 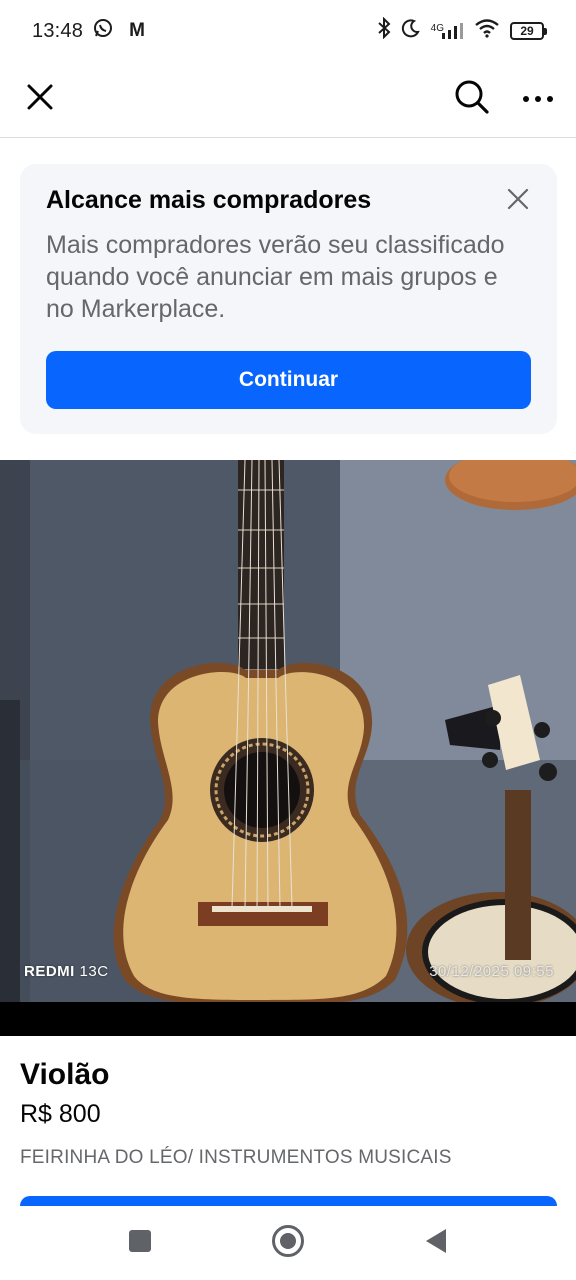 What do you see at coordinates (437, 28) in the screenshot?
I see `network-type: 4G` at bounding box center [437, 28].